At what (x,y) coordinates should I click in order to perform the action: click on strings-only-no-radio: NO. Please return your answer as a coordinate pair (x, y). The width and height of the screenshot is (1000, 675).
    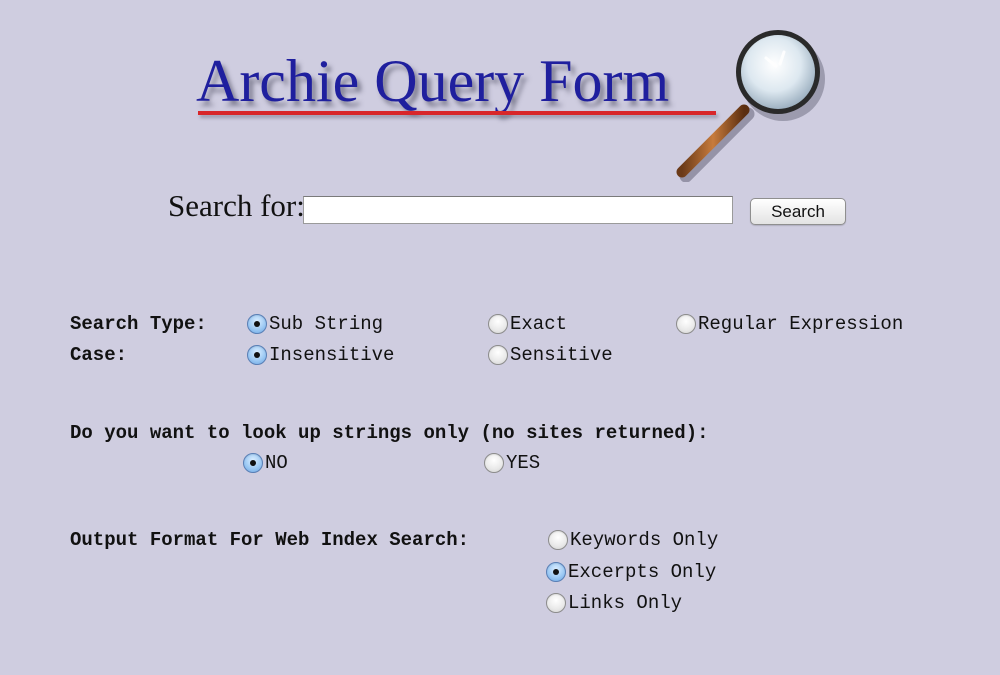
    Looking at the image, I should click on (265, 463).